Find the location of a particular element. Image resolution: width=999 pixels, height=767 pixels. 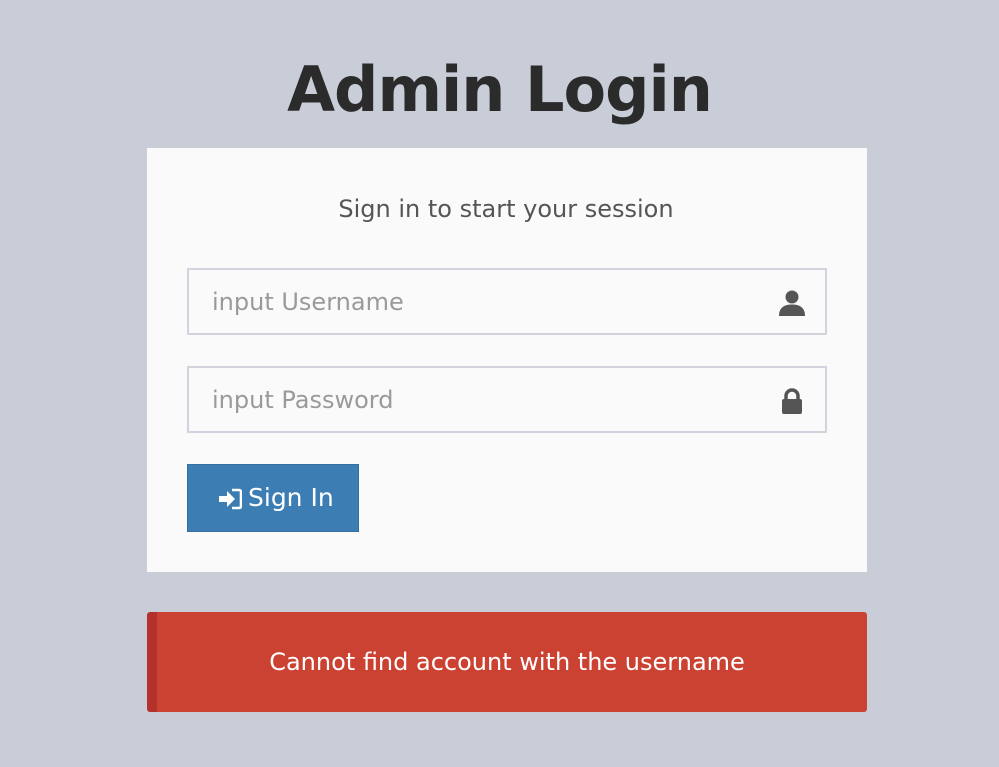

user-icon is located at coordinates (792, 303).